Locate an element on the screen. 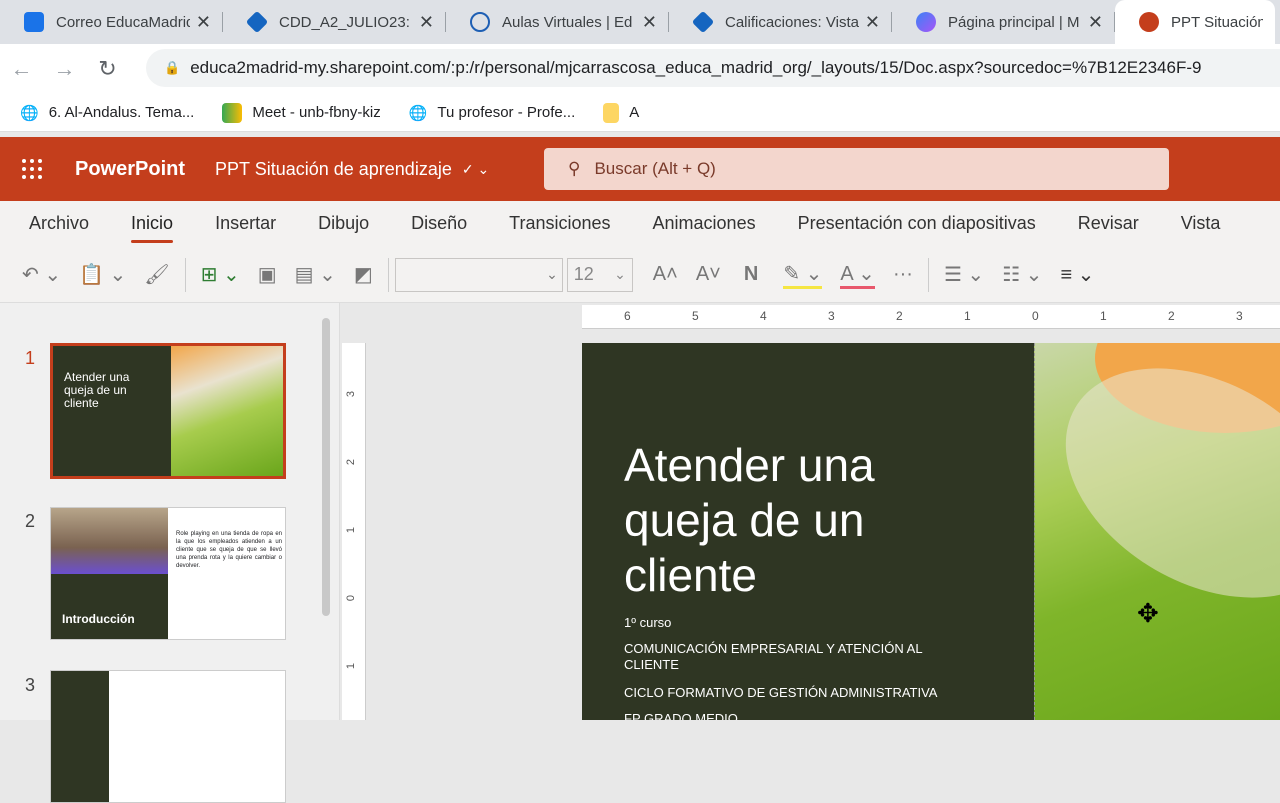 Image resolution: width=1280 pixels, height=803 pixels. meet-icon is located at coordinates (232, 112).